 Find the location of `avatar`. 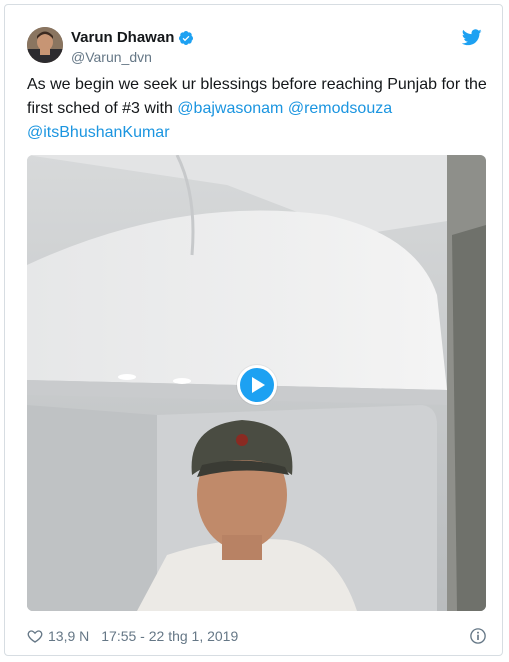

avatar is located at coordinates (45, 45).